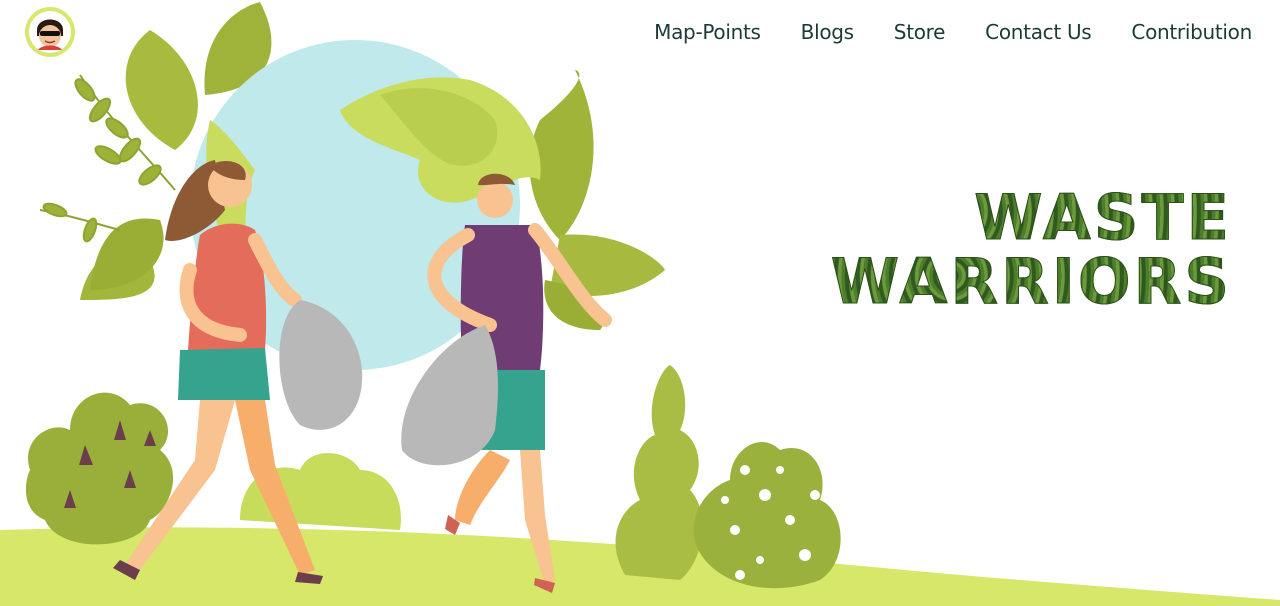 The width and height of the screenshot is (1280, 606). I want to click on bush-right, so click(728, 477).